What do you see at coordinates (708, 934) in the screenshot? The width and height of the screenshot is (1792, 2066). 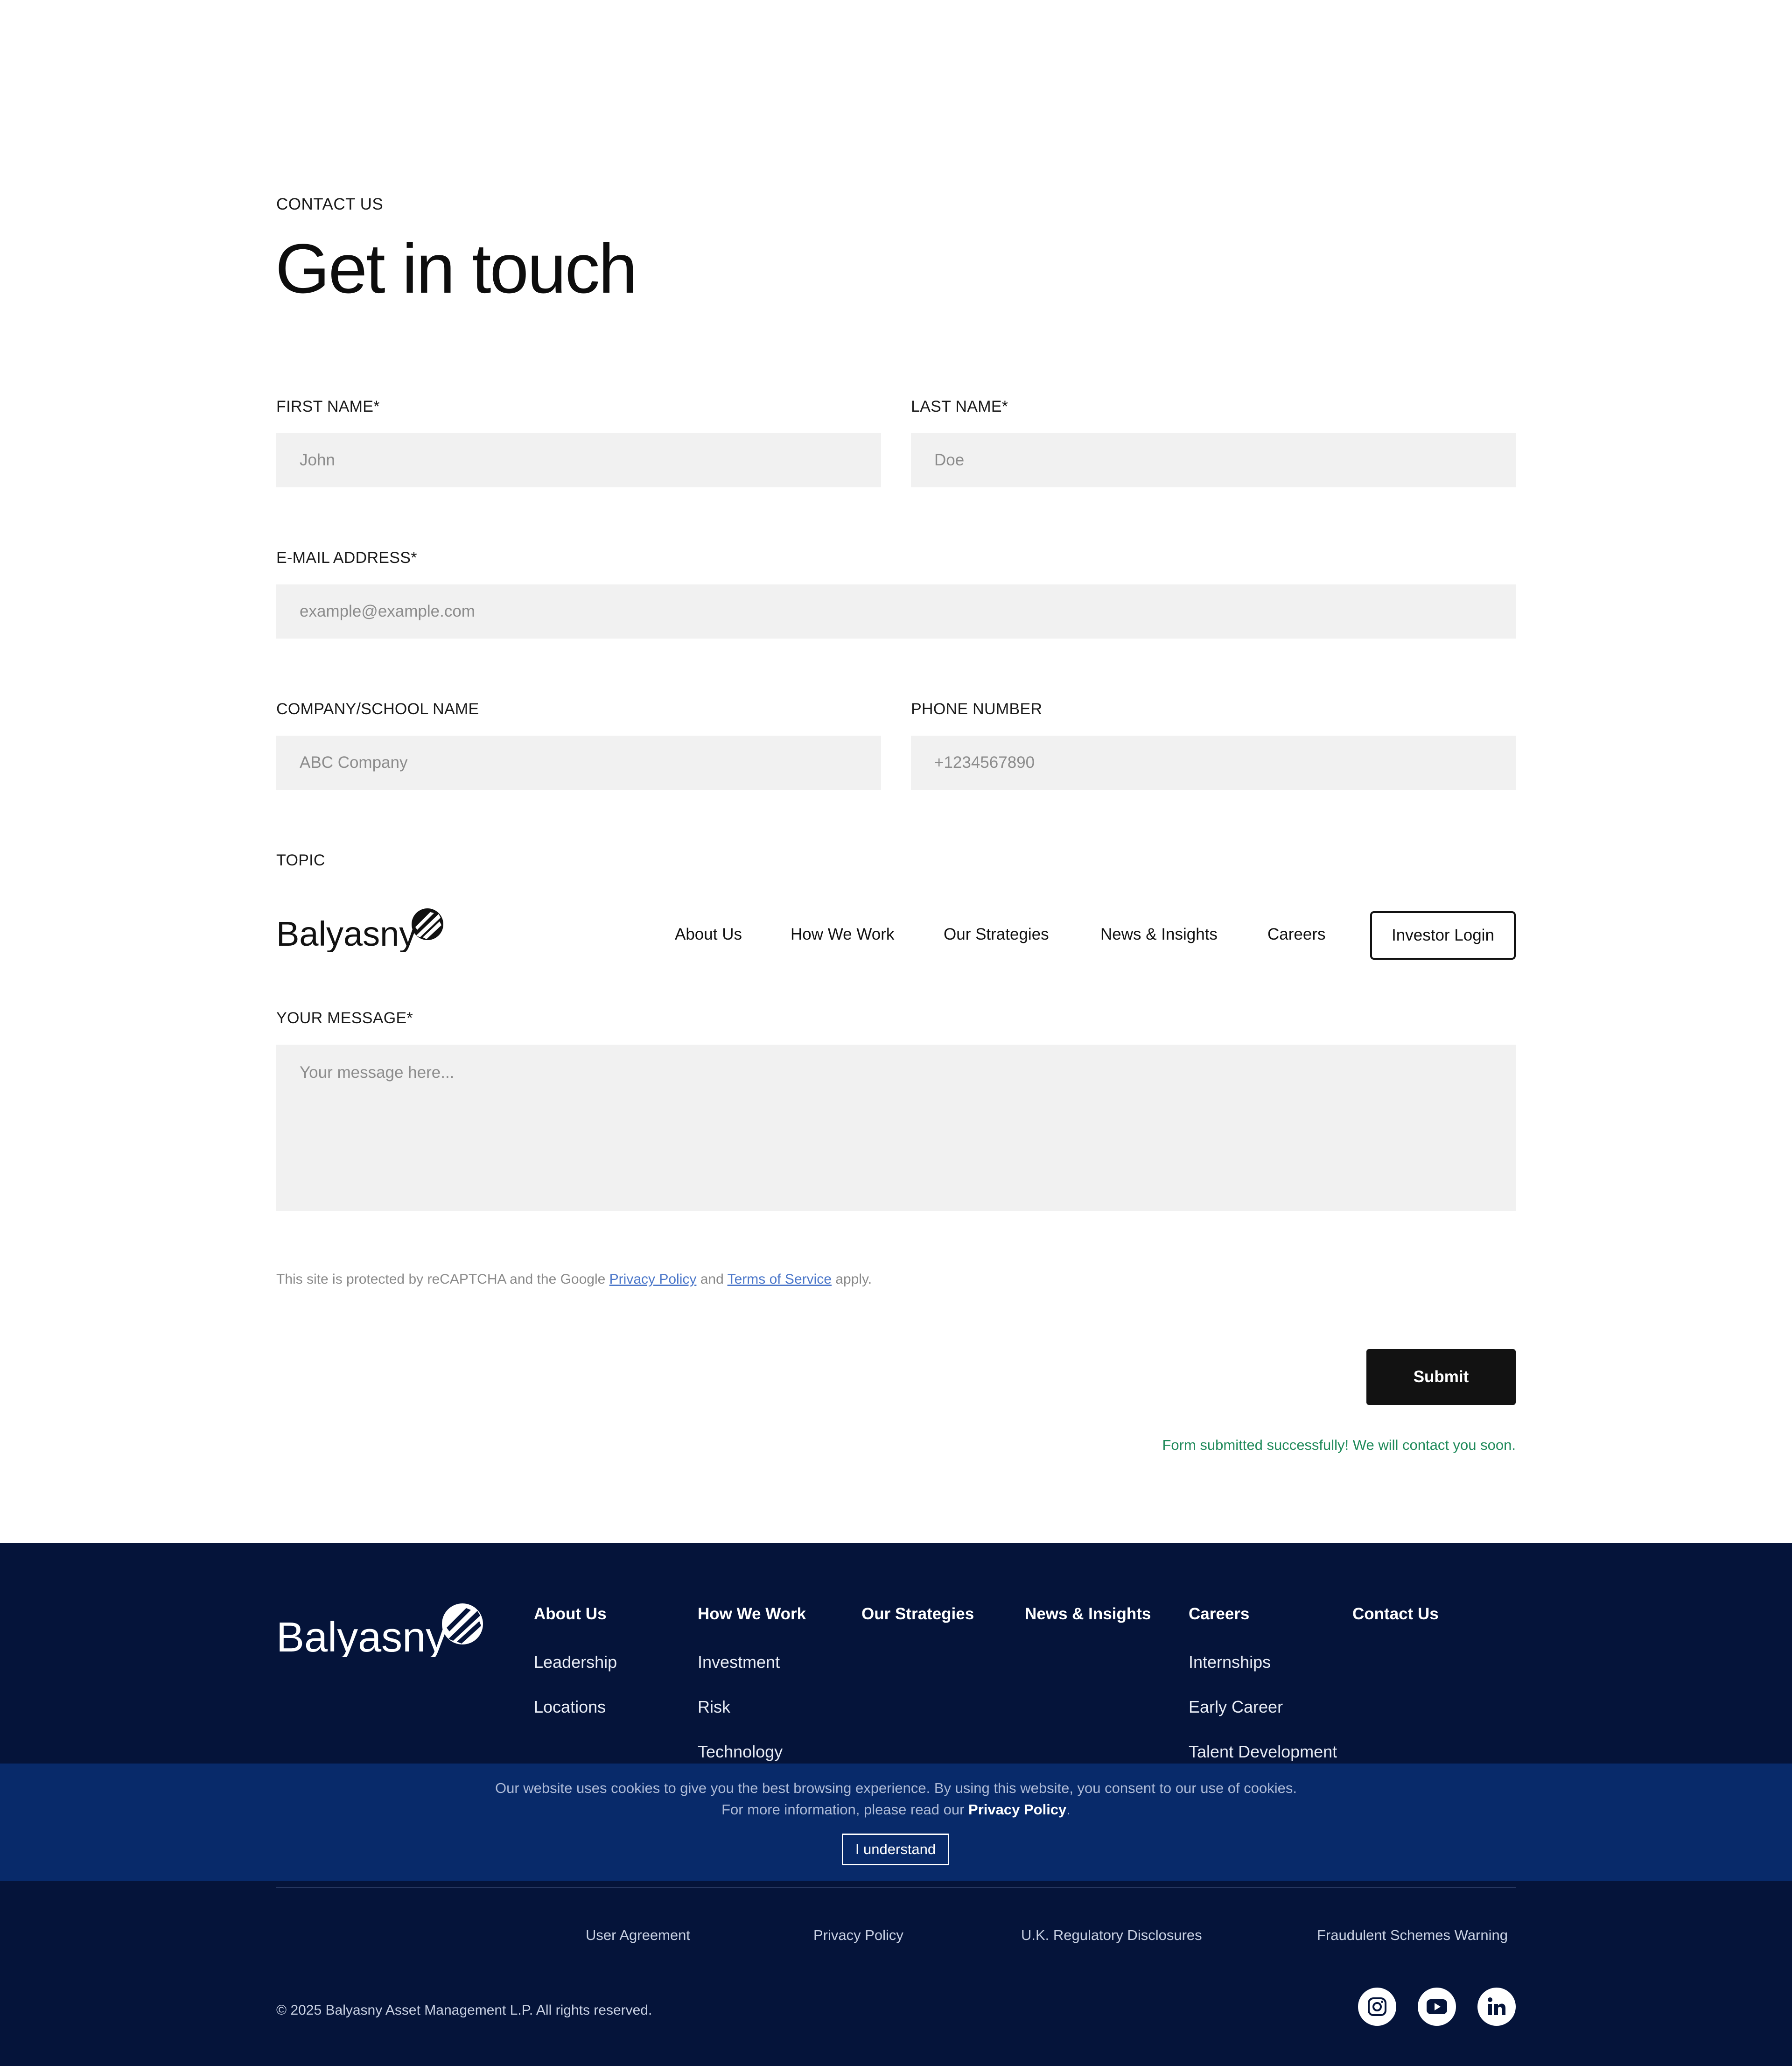 I see `nav-about-us: About Us` at bounding box center [708, 934].